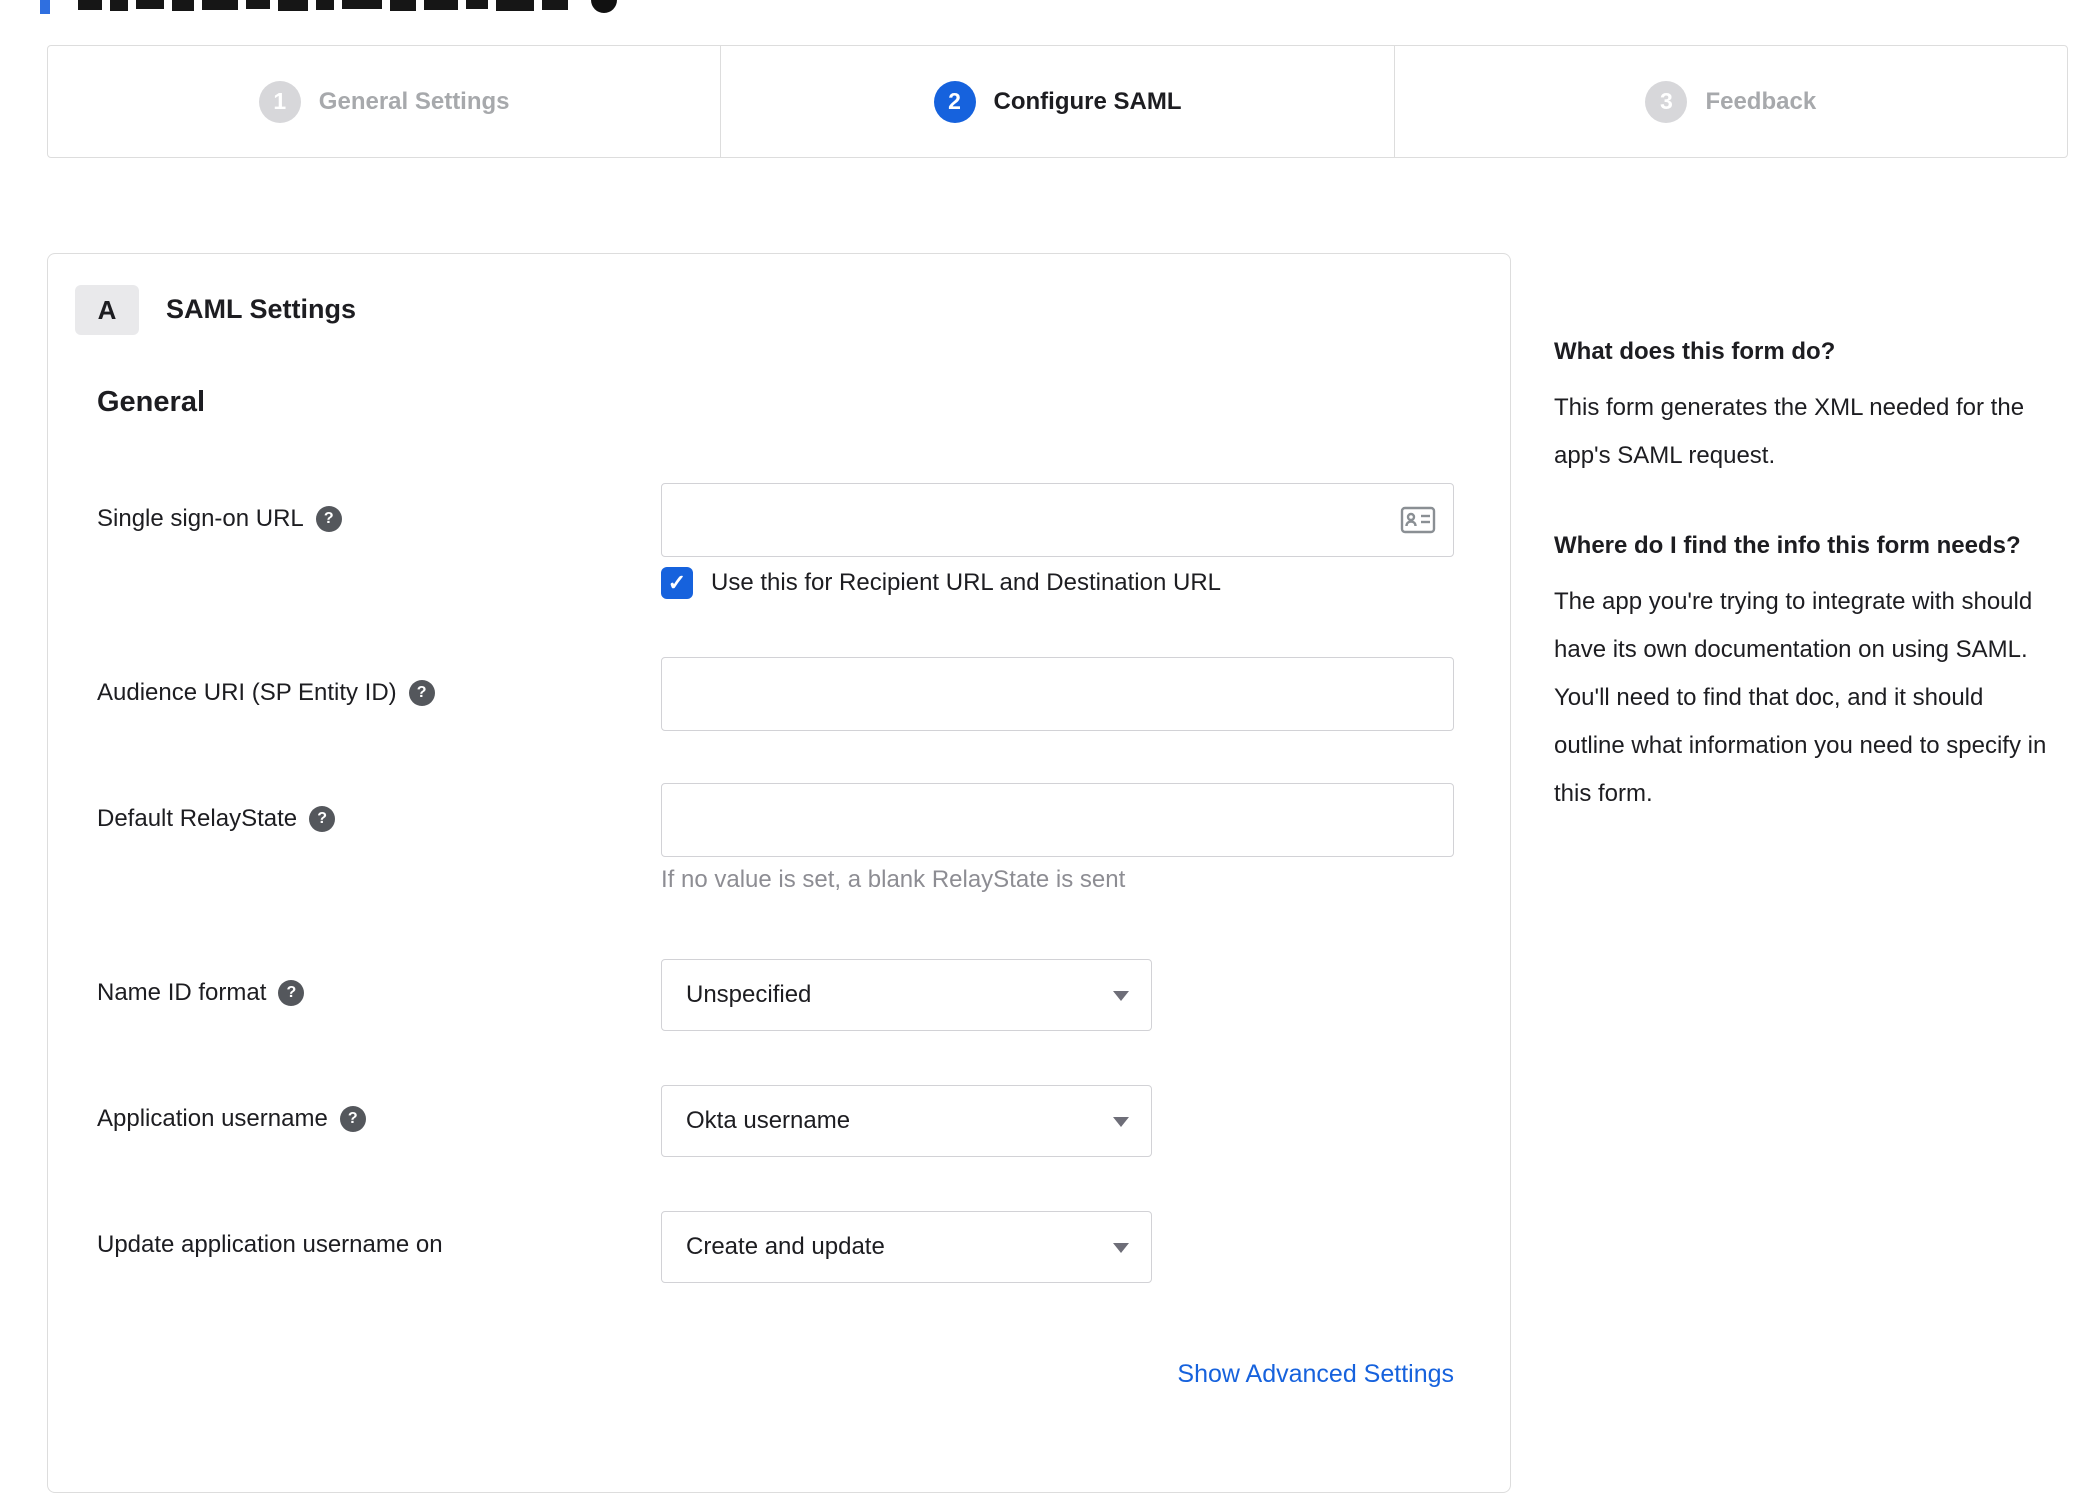 This screenshot has height=1493, width=2092. I want to click on default-relaystate-label-text: Default RelayState, so click(197, 818).